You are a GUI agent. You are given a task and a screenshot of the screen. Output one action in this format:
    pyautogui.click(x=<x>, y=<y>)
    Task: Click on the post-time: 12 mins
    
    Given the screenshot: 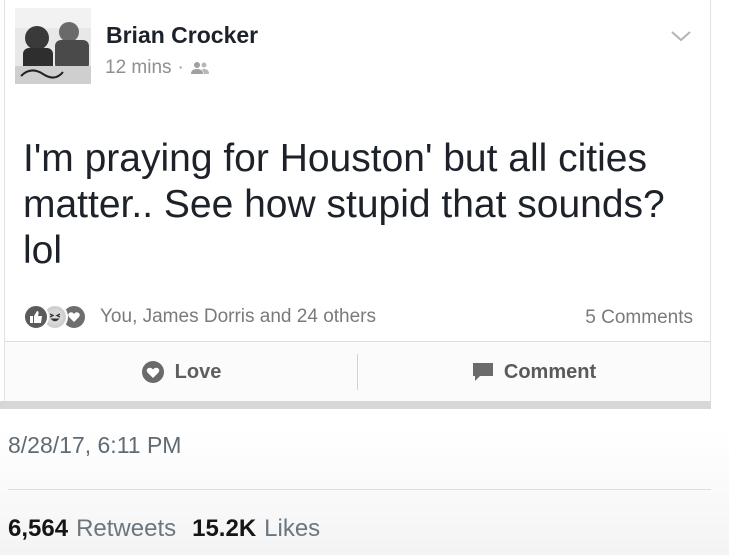 What is the action you would take?
    pyautogui.click(x=138, y=68)
    